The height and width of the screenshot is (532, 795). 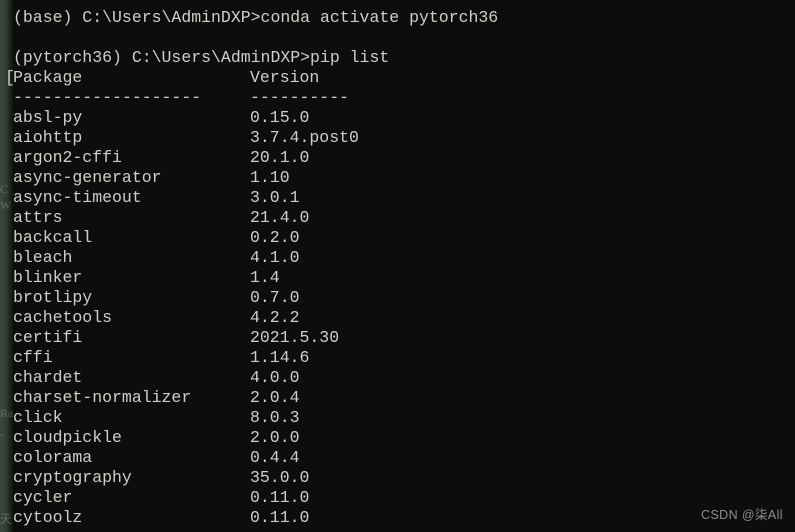 I want to click on package-row: cachetools 4.2.2, so click(x=397, y=318).